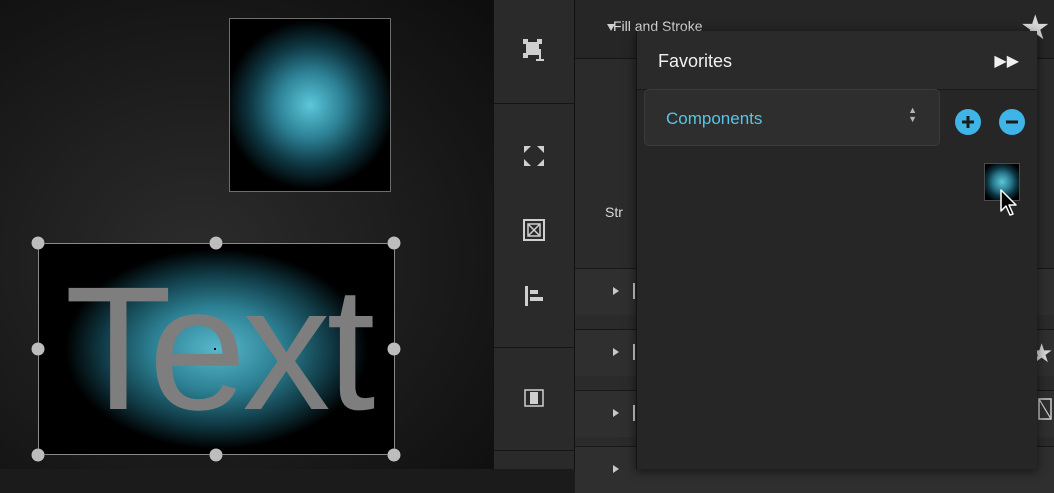 The width and height of the screenshot is (1054, 493). I want to click on frame-button, so click(534, 232).